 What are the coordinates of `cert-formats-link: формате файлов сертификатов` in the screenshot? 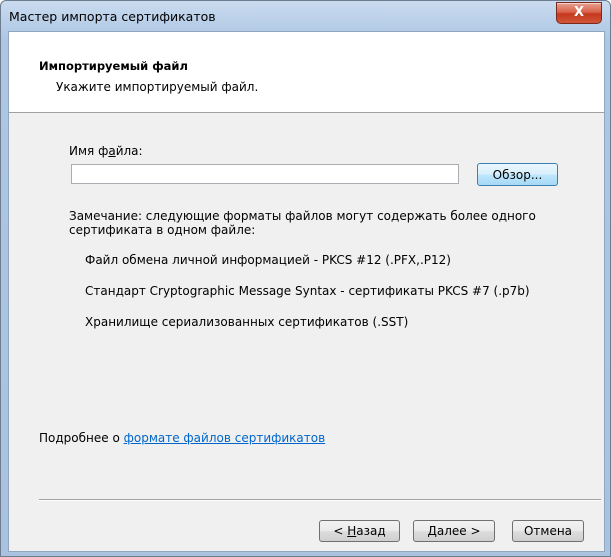 It's located at (225, 438).